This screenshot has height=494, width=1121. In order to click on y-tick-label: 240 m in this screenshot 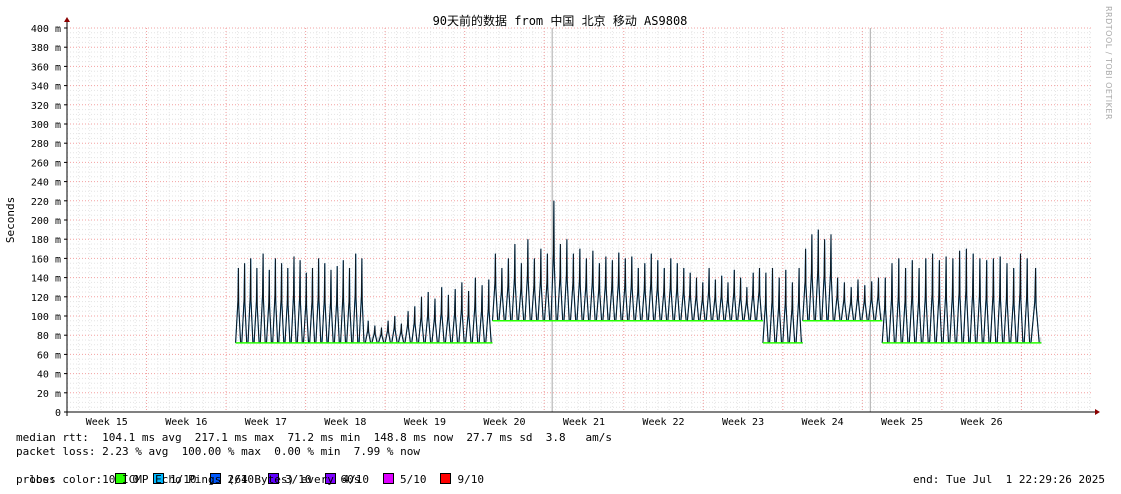, I will do `click(46, 183)`.